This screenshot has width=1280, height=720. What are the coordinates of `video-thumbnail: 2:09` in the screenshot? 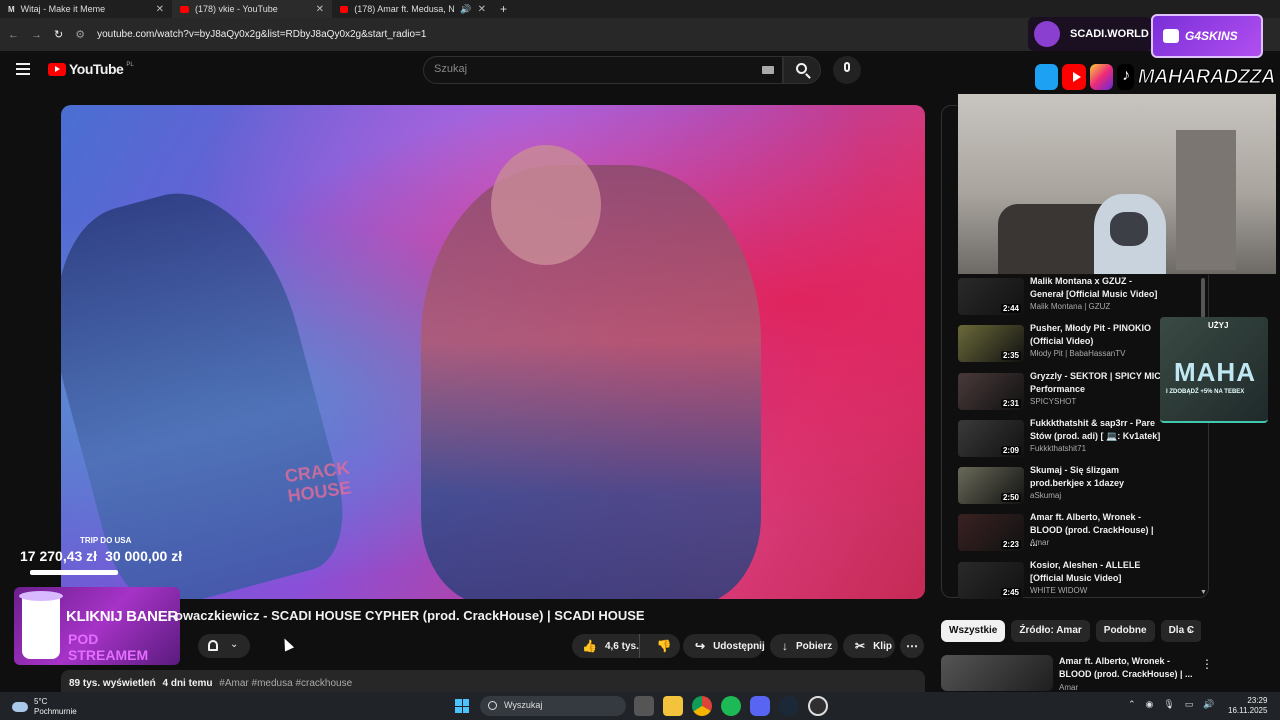 It's located at (991, 438).